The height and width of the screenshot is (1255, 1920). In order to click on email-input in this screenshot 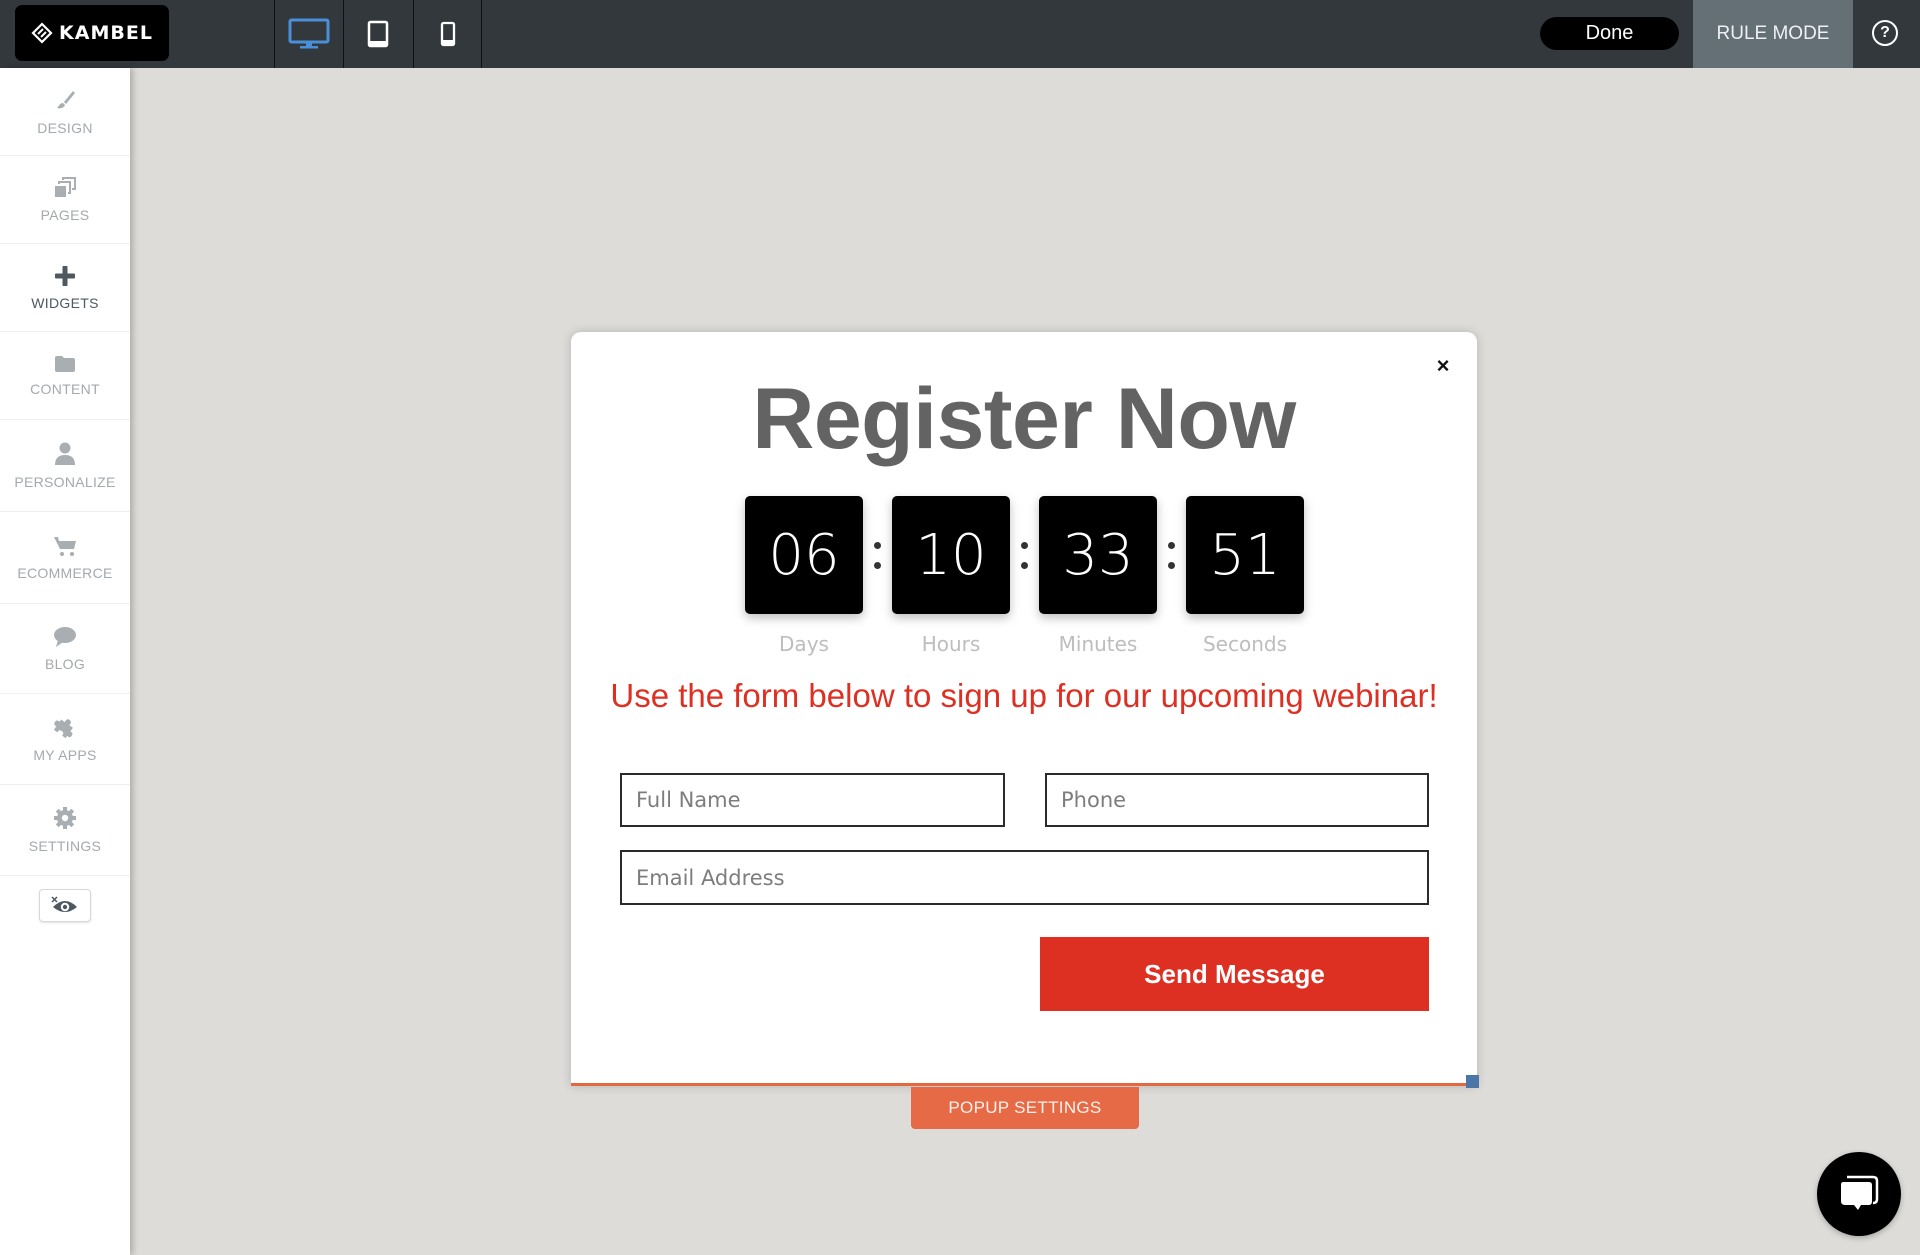, I will do `click(1024, 877)`.